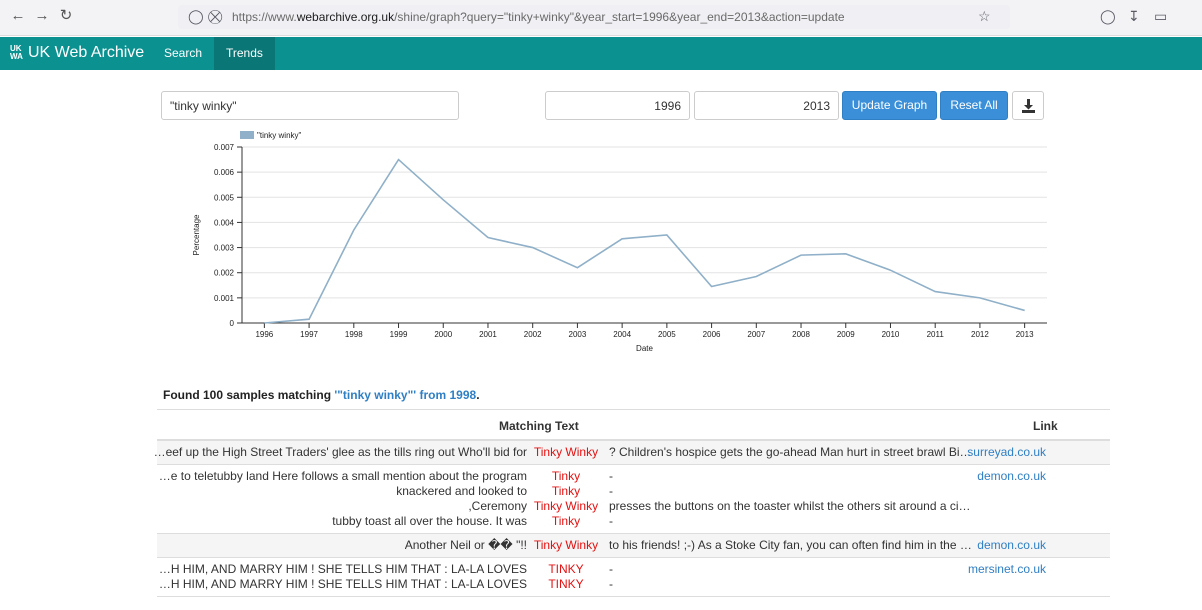 This screenshot has width=1202, height=610. Describe the element at coordinates (310, 105) in the screenshot. I see `query-input` at that location.